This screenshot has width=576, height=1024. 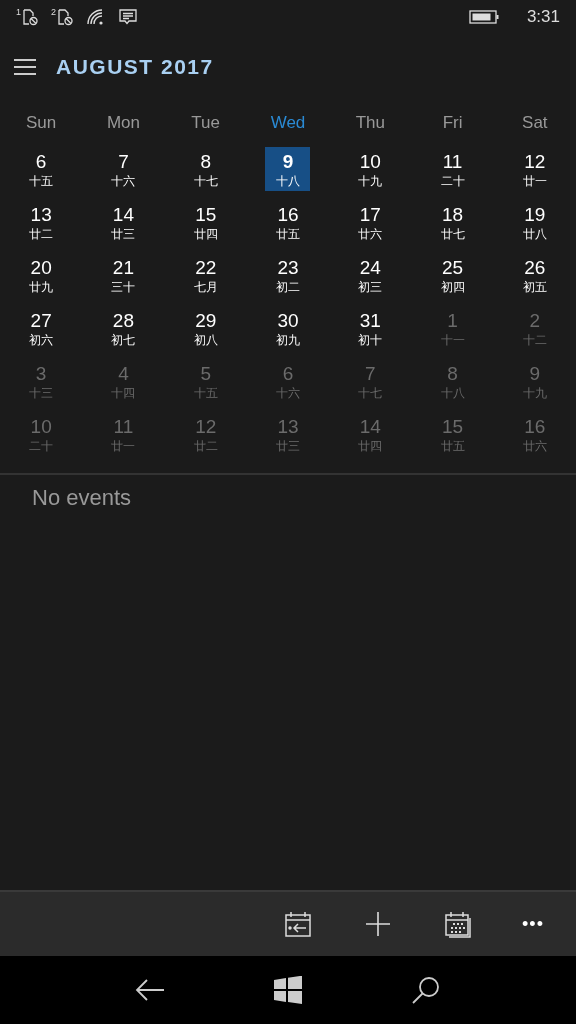 What do you see at coordinates (41, 123) in the screenshot?
I see `weekday-label: Sun` at bounding box center [41, 123].